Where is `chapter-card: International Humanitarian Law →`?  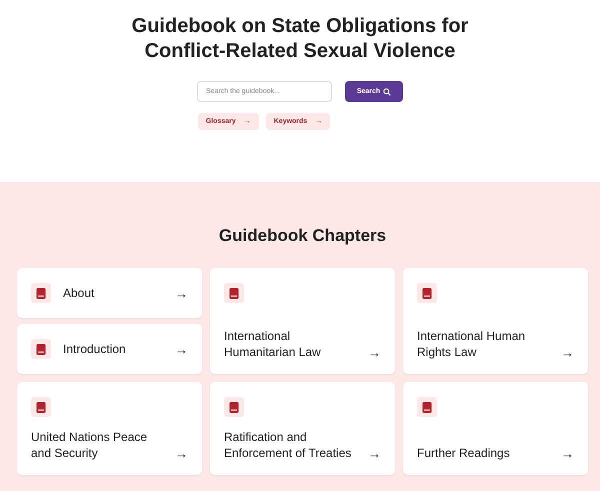
chapter-card: International Humanitarian Law → is located at coordinates (302, 321).